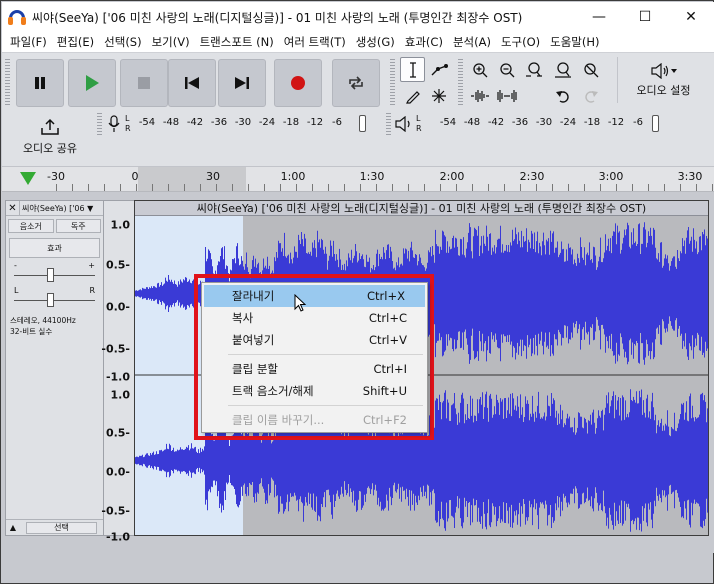  What do you see at coordinates (562, 69) in the screenshot?
I see `fit-project-button` at bounding box center [562, 69].